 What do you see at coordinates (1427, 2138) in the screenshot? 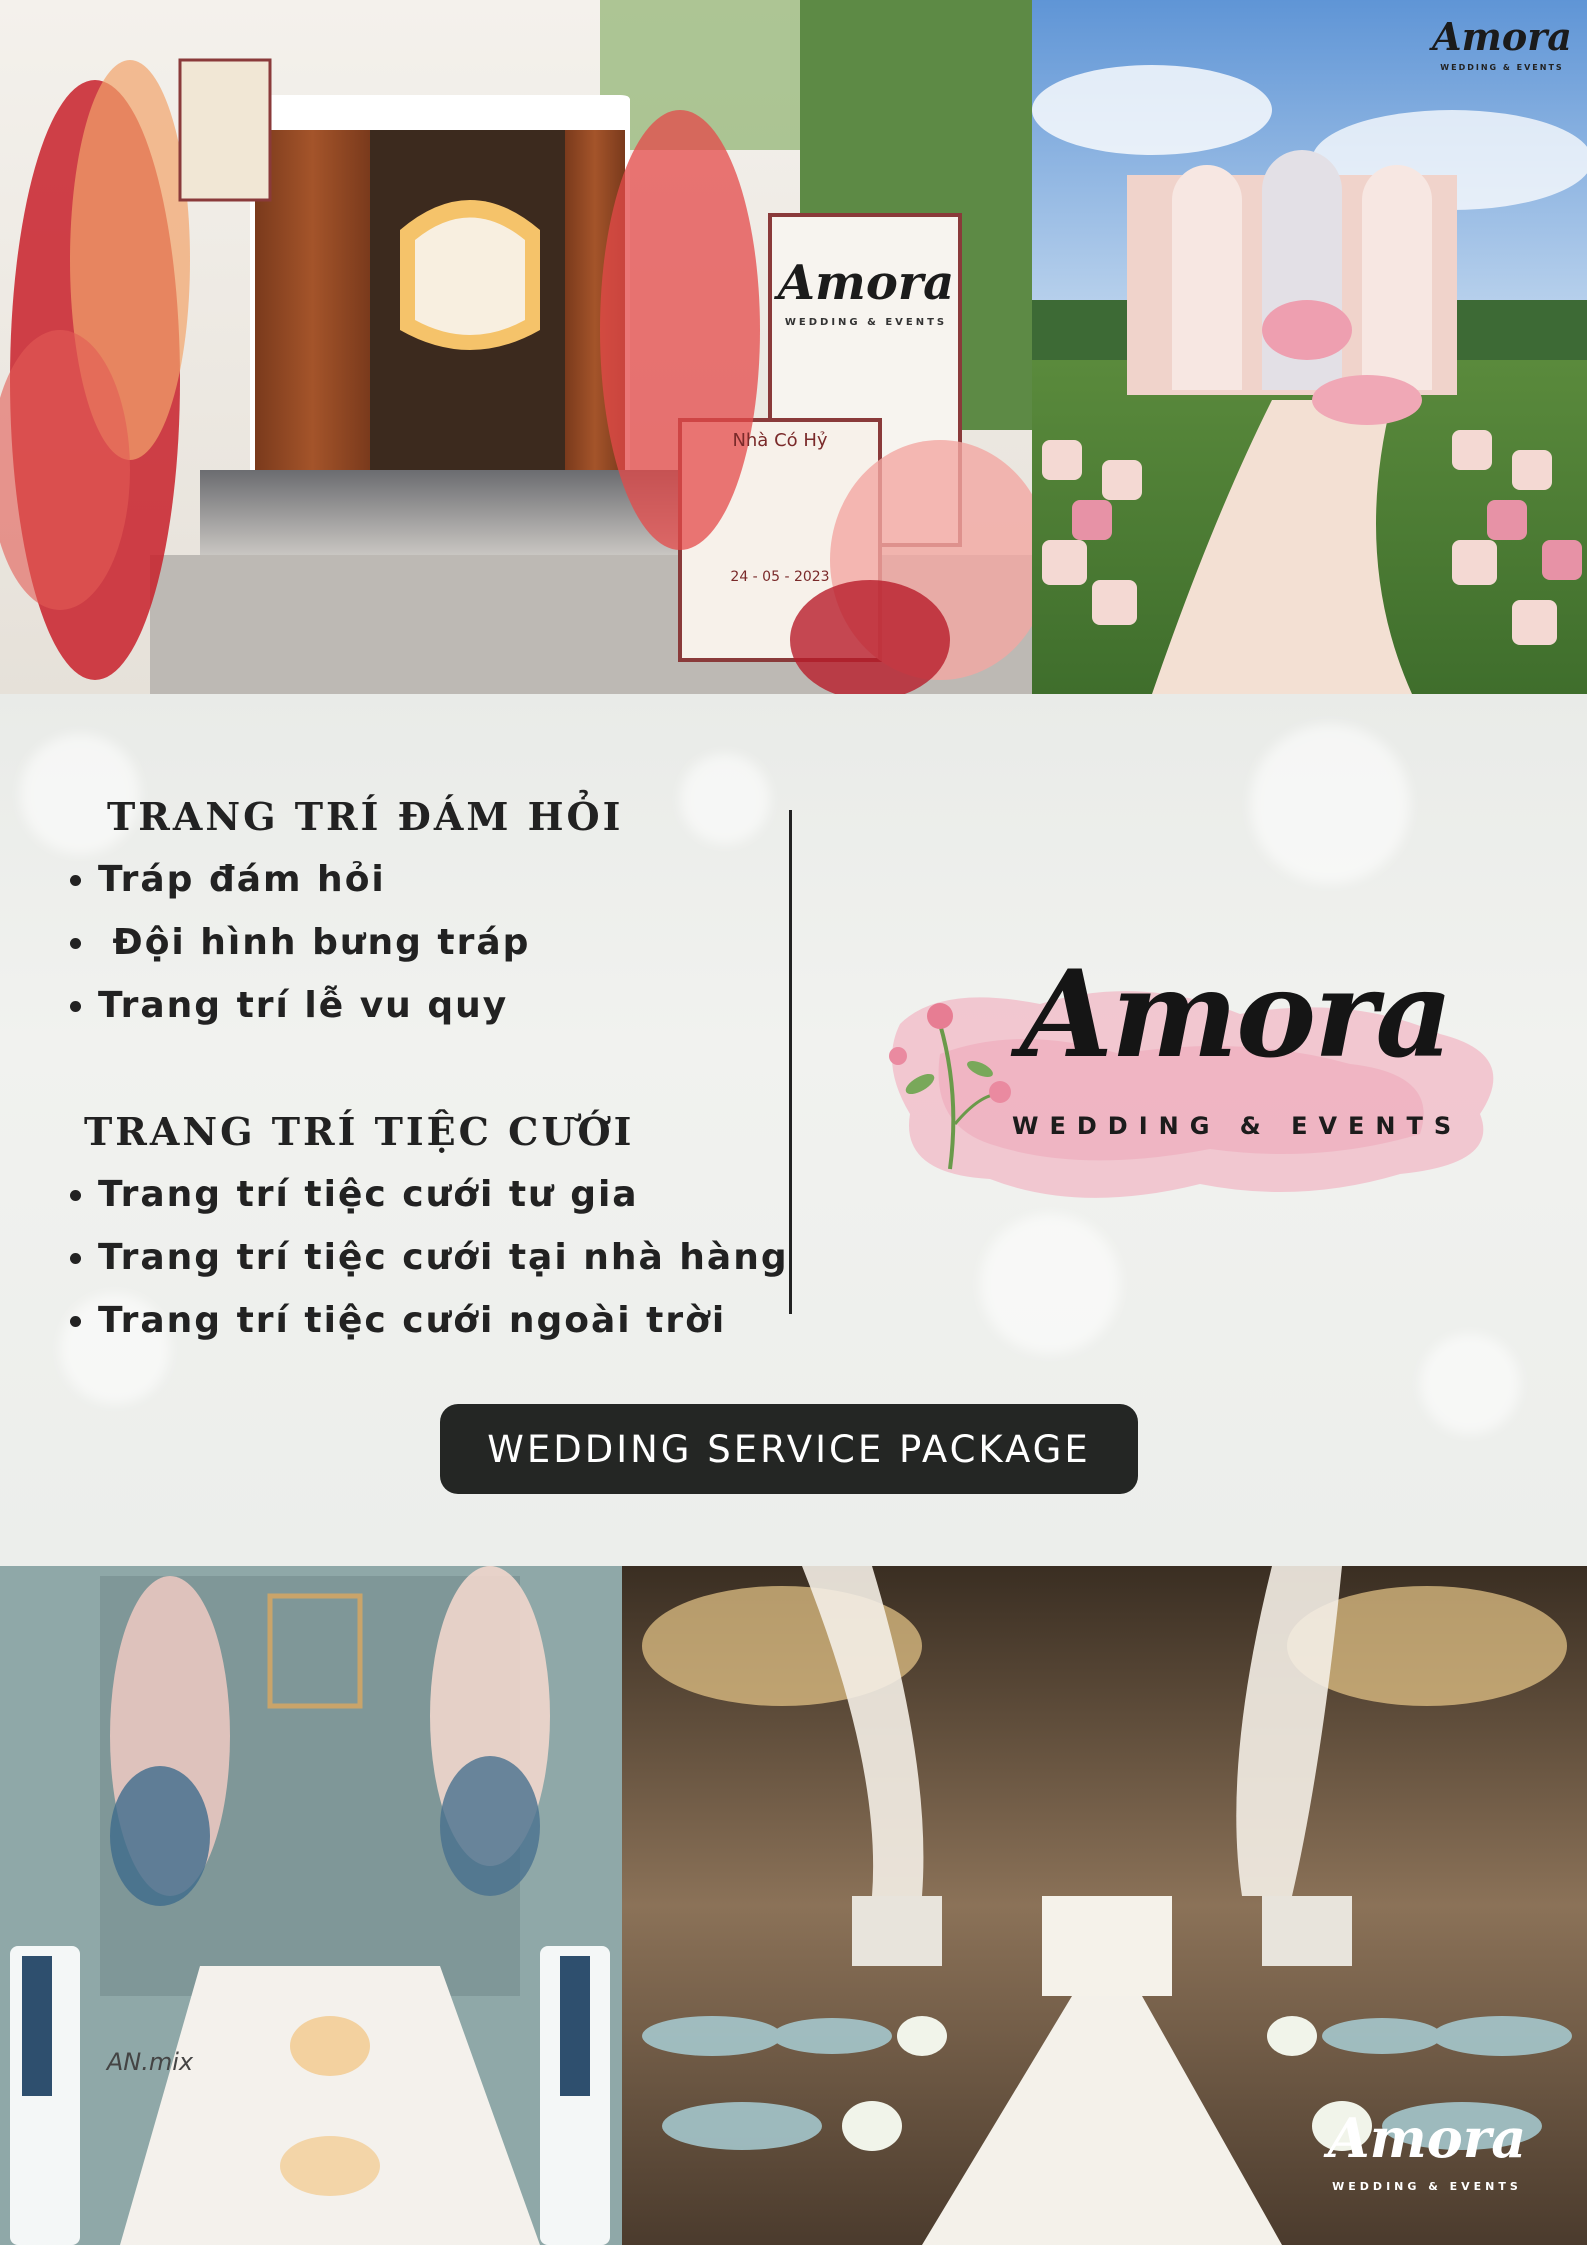
I see `ballroom-brand: Amora` at bounding box center [1427, 2138].